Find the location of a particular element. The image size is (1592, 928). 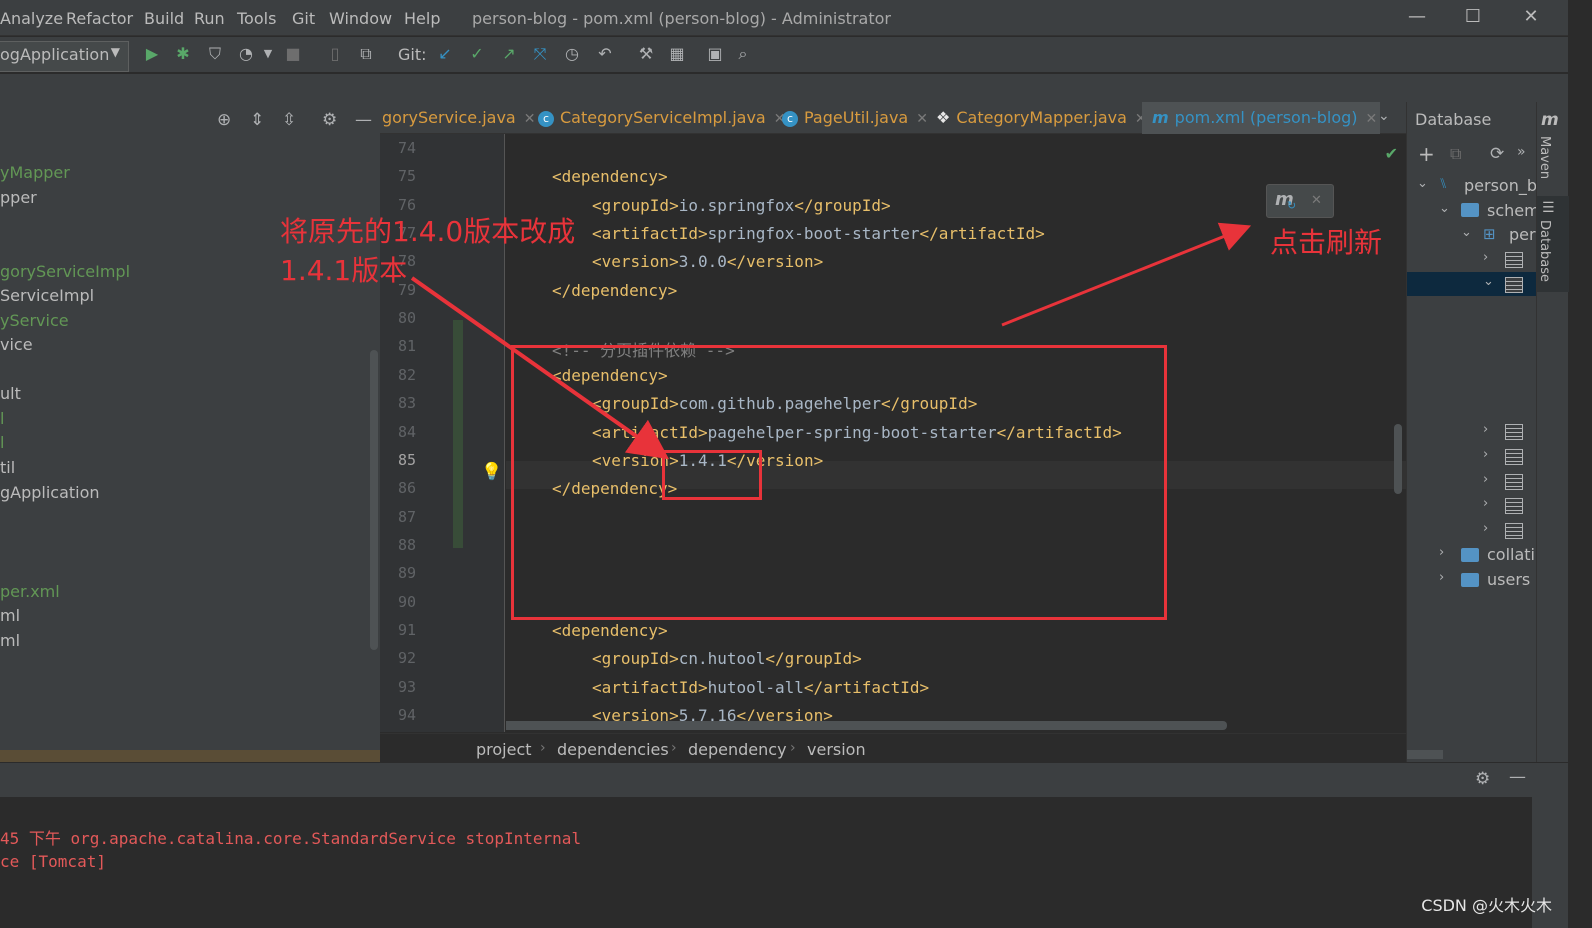

arrow-to-version is located at coordinates (540, 368).